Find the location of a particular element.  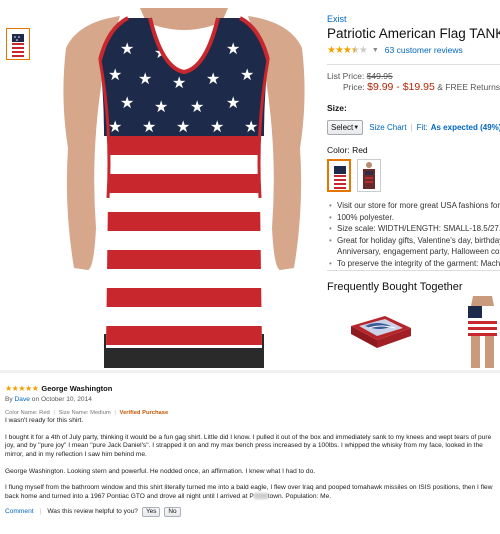

free-returns-text: & FREE Returns on some sizes is located at coordinates (468, 87).